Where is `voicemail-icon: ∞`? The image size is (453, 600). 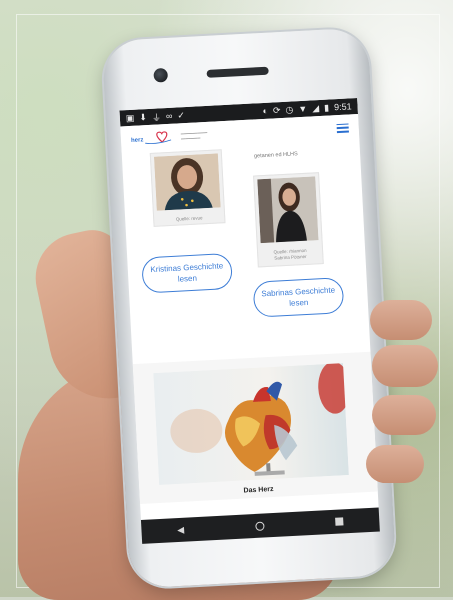
voicemail-icon: ∞ is located at coordinates (169, 116).